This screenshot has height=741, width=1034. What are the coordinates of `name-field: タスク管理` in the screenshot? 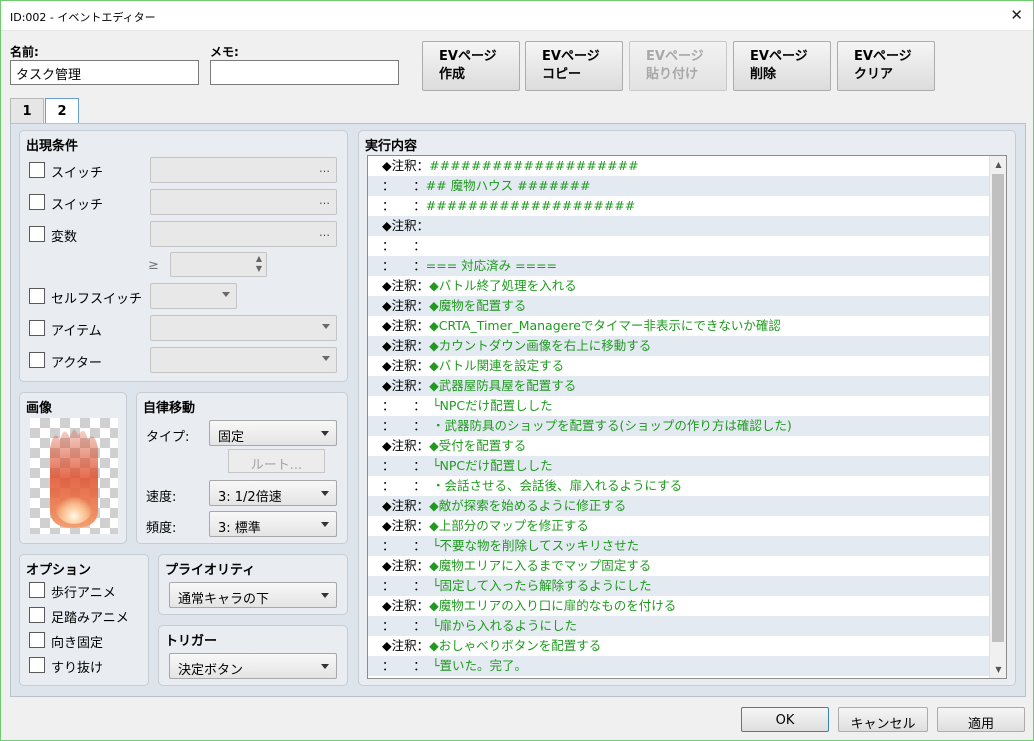 It's located at (104, 72).